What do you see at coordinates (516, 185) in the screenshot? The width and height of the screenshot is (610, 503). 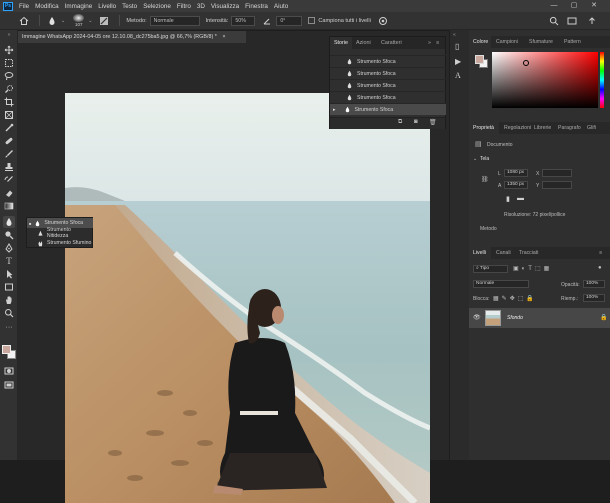 I see `height-input: 1350 px` at bounding box center [516, 185].